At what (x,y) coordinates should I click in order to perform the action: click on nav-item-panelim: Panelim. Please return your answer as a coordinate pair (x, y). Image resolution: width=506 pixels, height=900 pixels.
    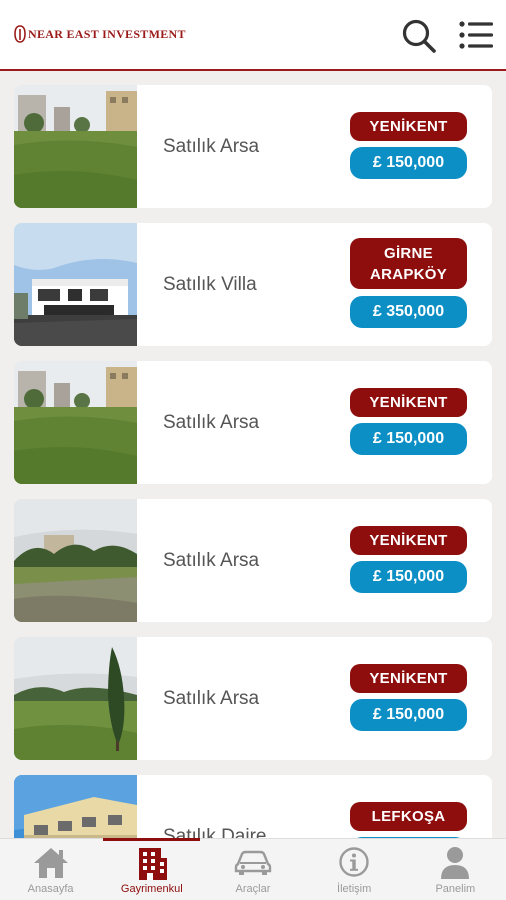
    Looking at the image, I should click on (455, 869).